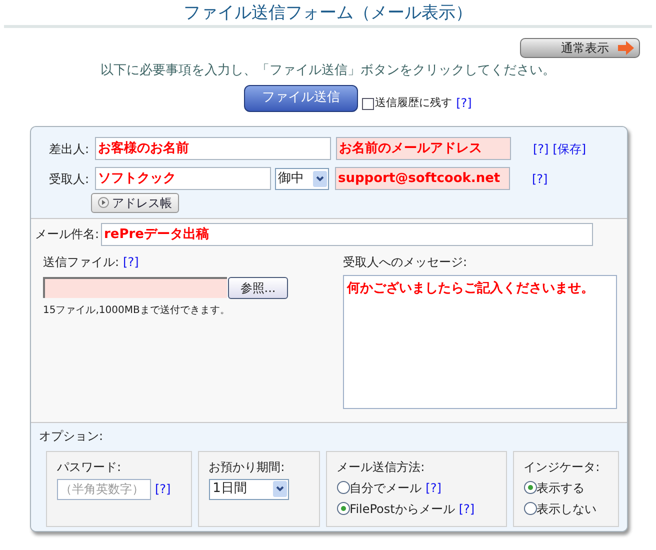  I want to click on file-input-field, so click(135, 287).